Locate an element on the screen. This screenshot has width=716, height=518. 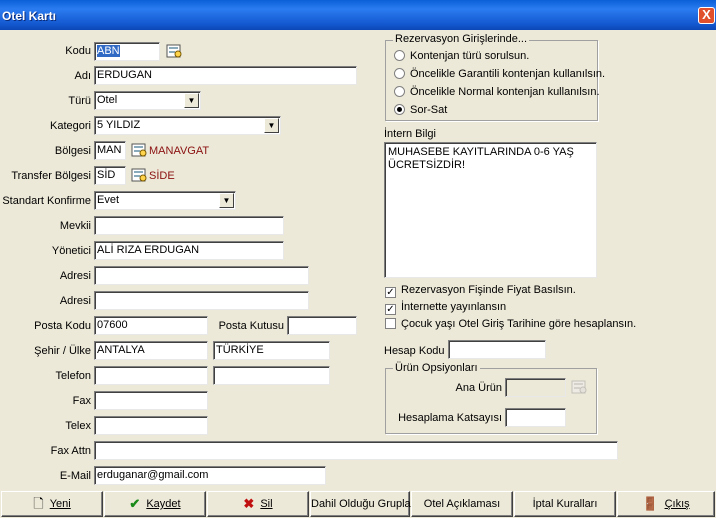
katsayi-input is located at coordinates (535, 417).